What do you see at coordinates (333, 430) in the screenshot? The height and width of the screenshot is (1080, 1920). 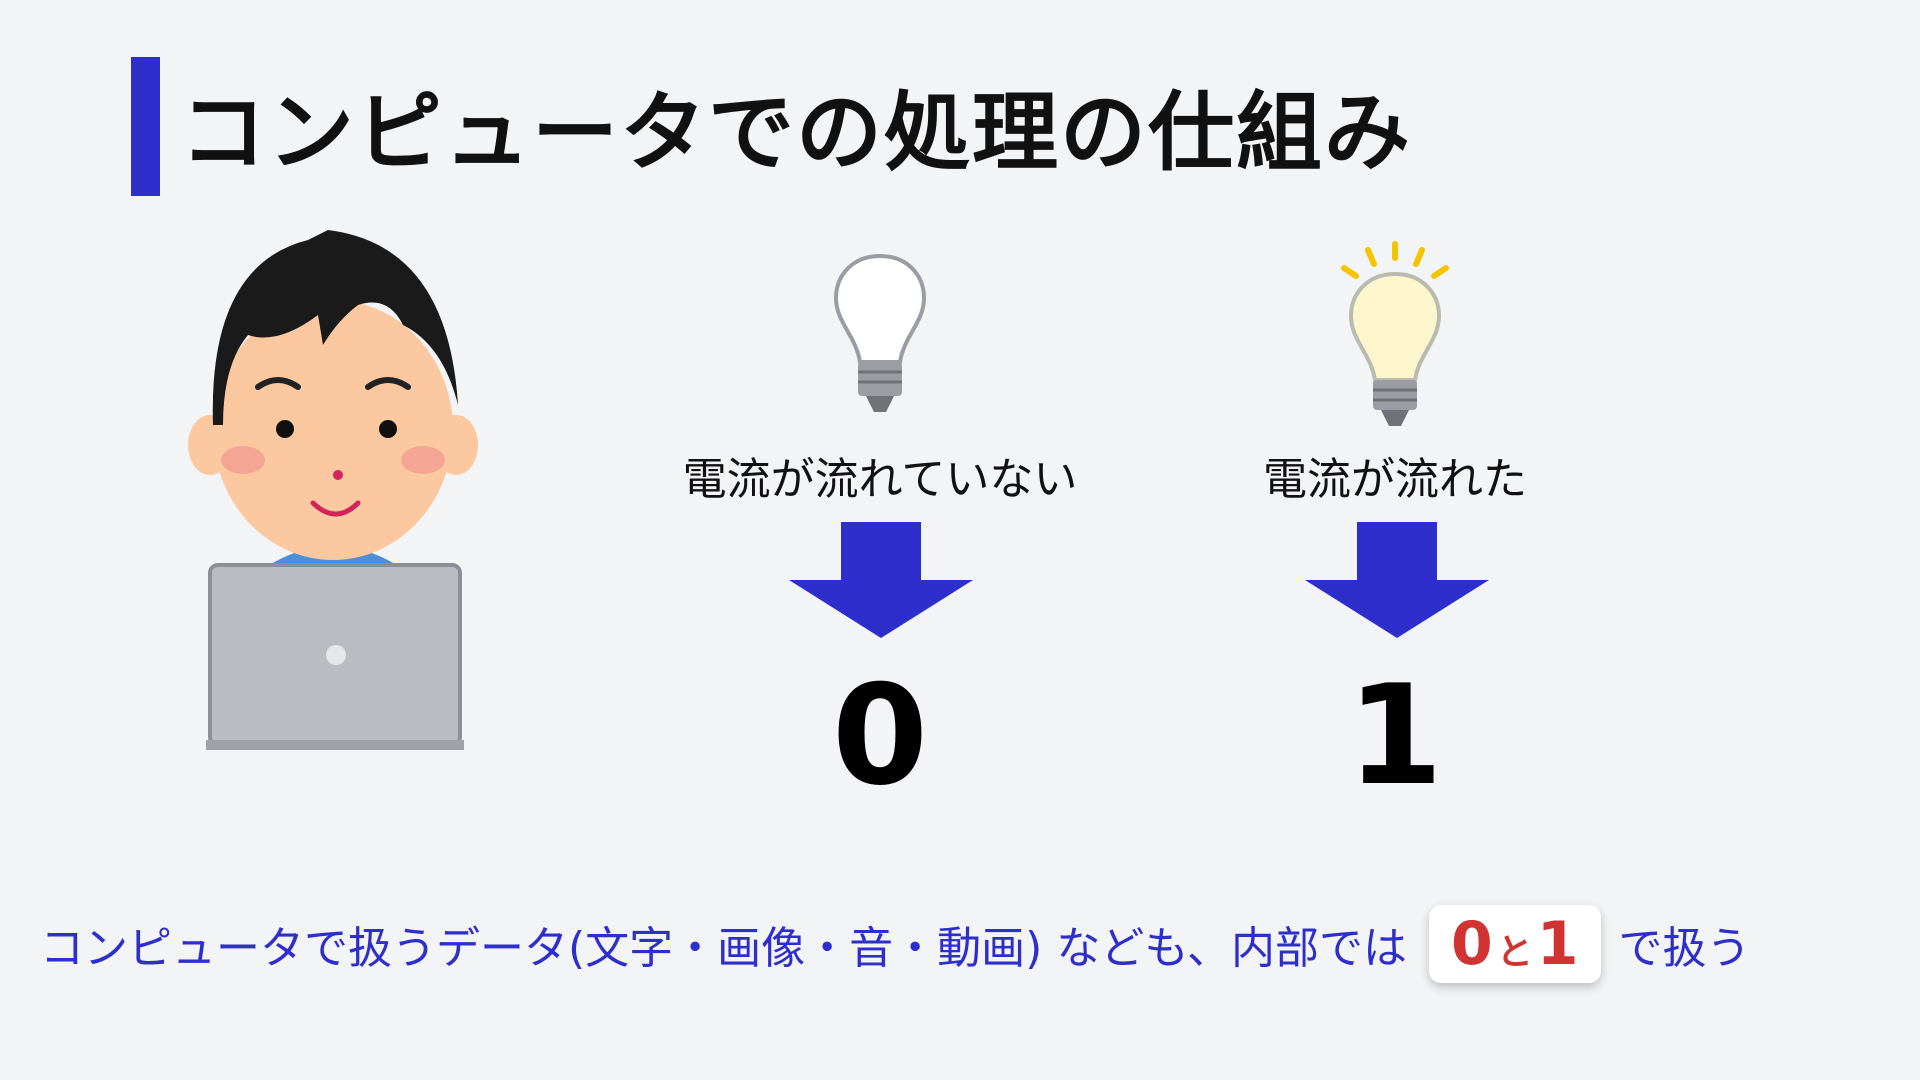 I see `face-shape` at bounding box center [333, 430].